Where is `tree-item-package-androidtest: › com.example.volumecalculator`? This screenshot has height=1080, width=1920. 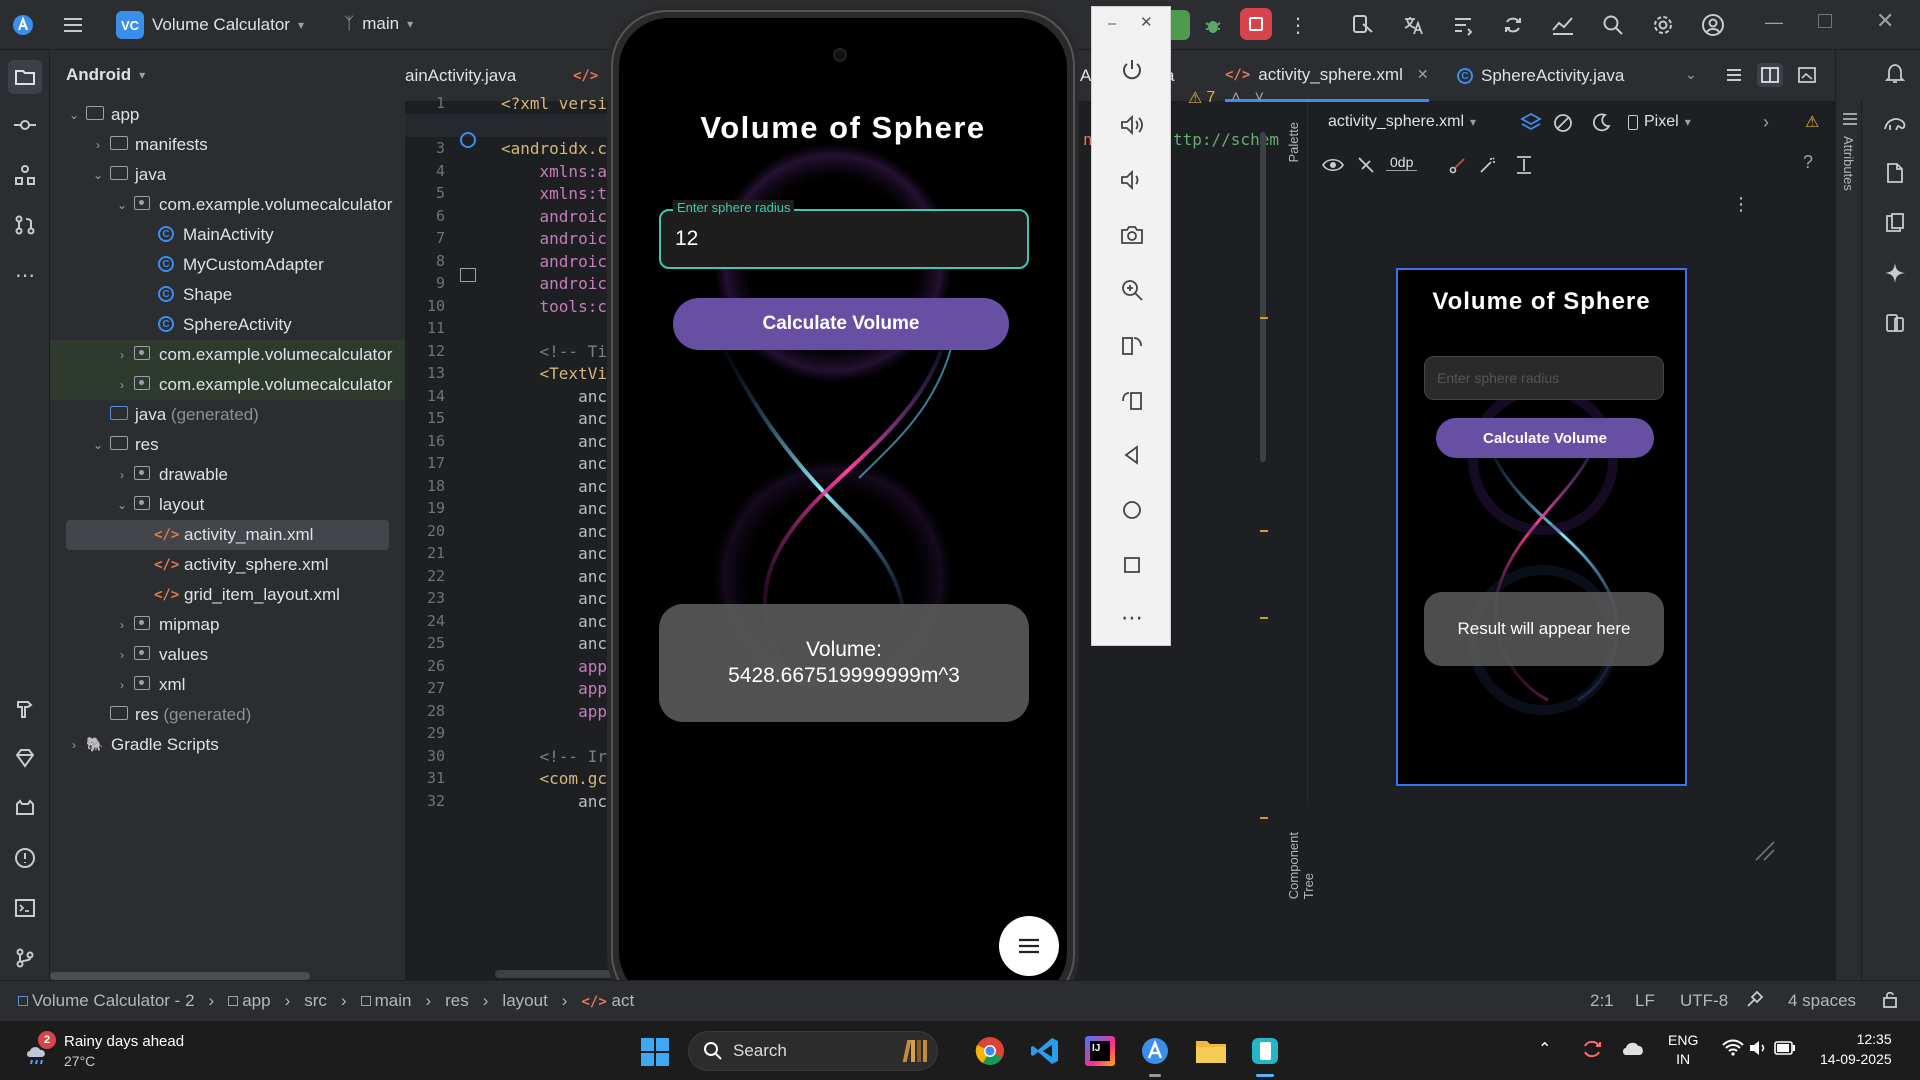
tree-item-package-androidtest: › com.example.volumecalculator is located at coordinates (227, 355).